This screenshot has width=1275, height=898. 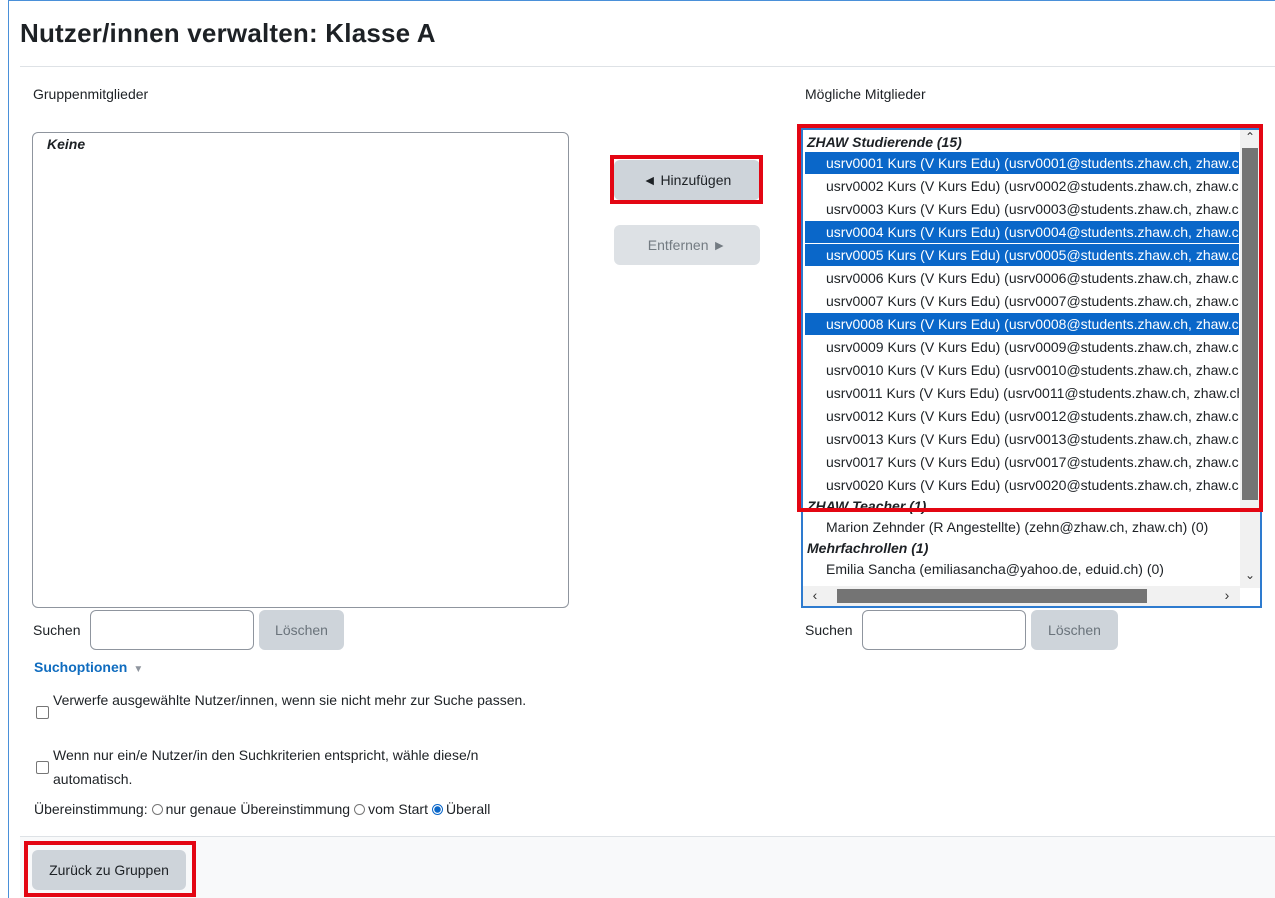 I want to click on remove-button: Entfernen ►, so click(x=687, y=245).